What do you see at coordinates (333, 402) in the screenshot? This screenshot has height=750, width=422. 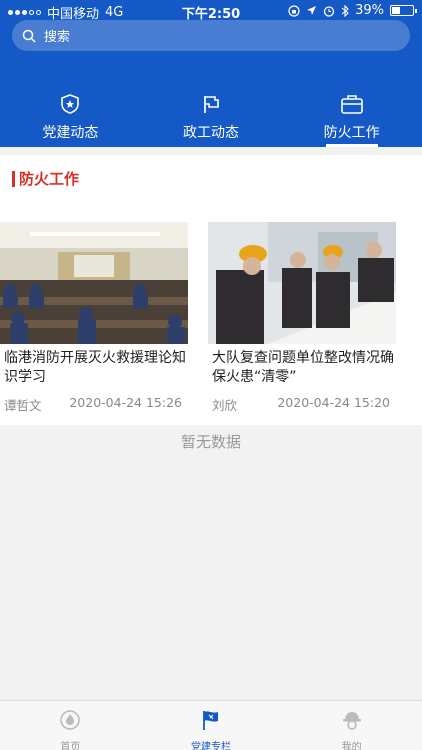 I see `article-date: 2020-04-24 15:20` at bounding box center [333, 402].